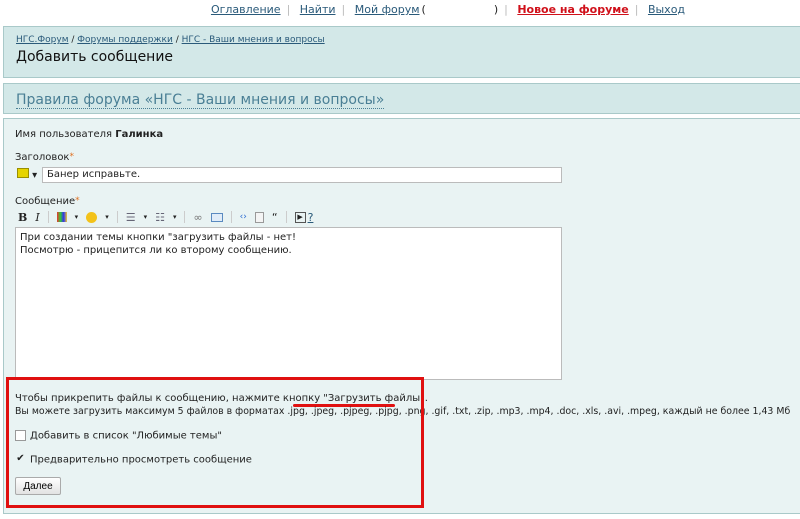 This screenshot has width=800, height=519. Describe the element at coordinates (44, 157) in the screenshot. I see `subject-label: Заголовок*` at that location.